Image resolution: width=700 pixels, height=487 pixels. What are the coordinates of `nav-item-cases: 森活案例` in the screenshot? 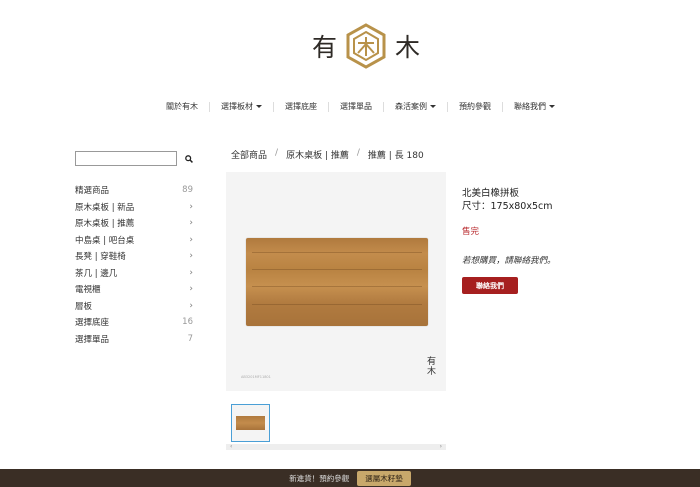 It's located at (415, 106).